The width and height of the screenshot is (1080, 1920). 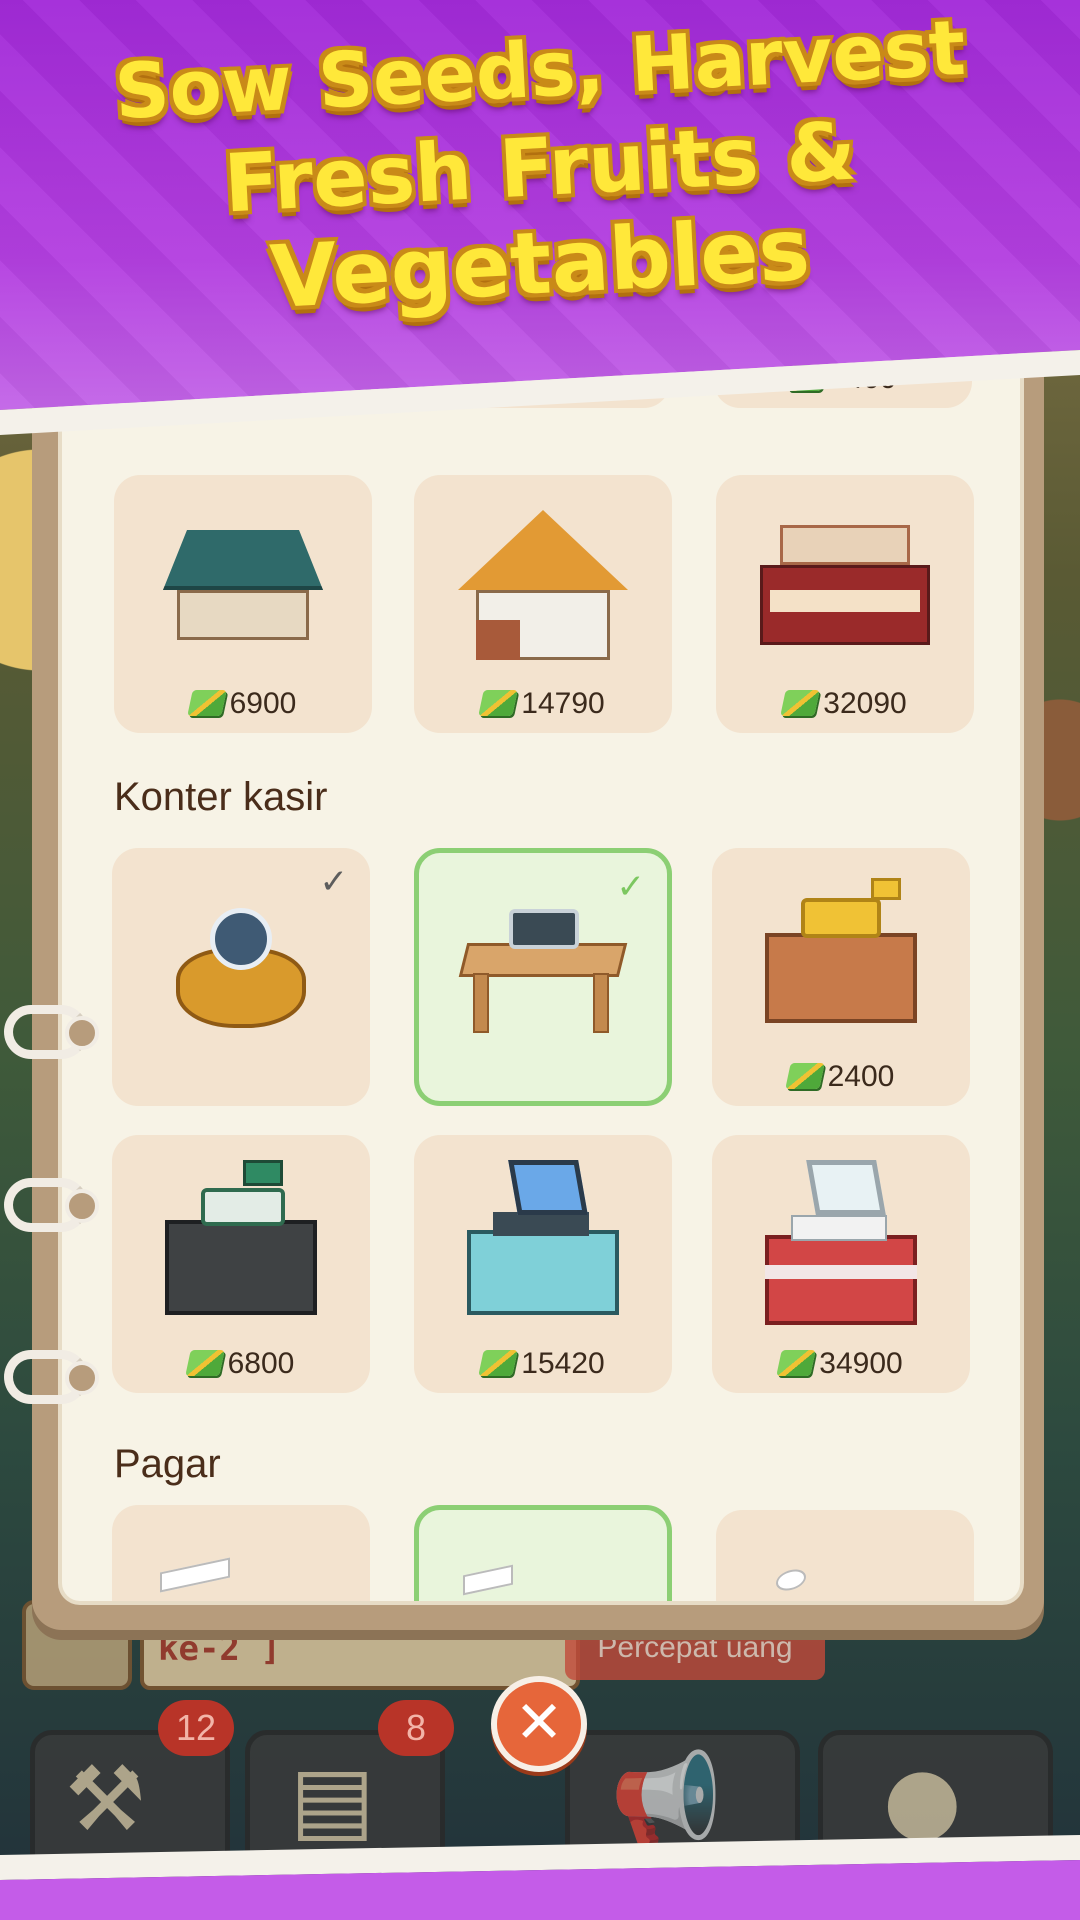 What do you see at coordinates (845, 704) in the screenshot?
I see `price-label: 32090` at bounding box center [845, 704].